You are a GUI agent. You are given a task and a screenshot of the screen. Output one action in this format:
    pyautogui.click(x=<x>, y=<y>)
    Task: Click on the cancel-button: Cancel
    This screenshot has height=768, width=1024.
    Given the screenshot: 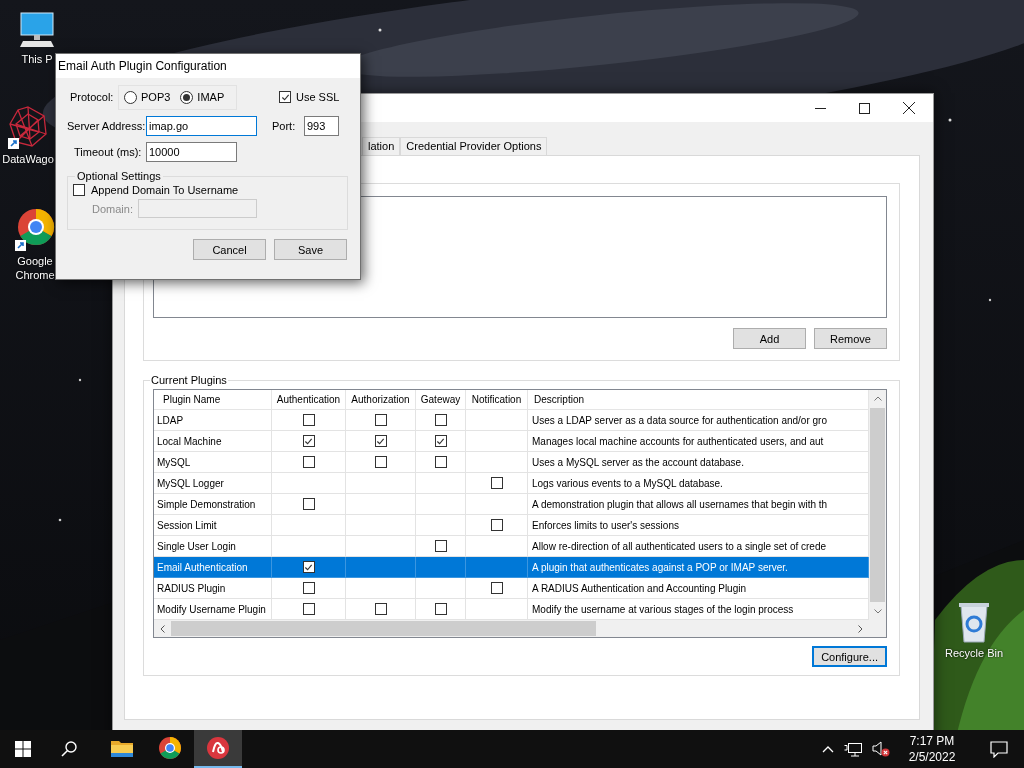 What is the action you would take?
    pyautogui.click(x=229, y=249)
    